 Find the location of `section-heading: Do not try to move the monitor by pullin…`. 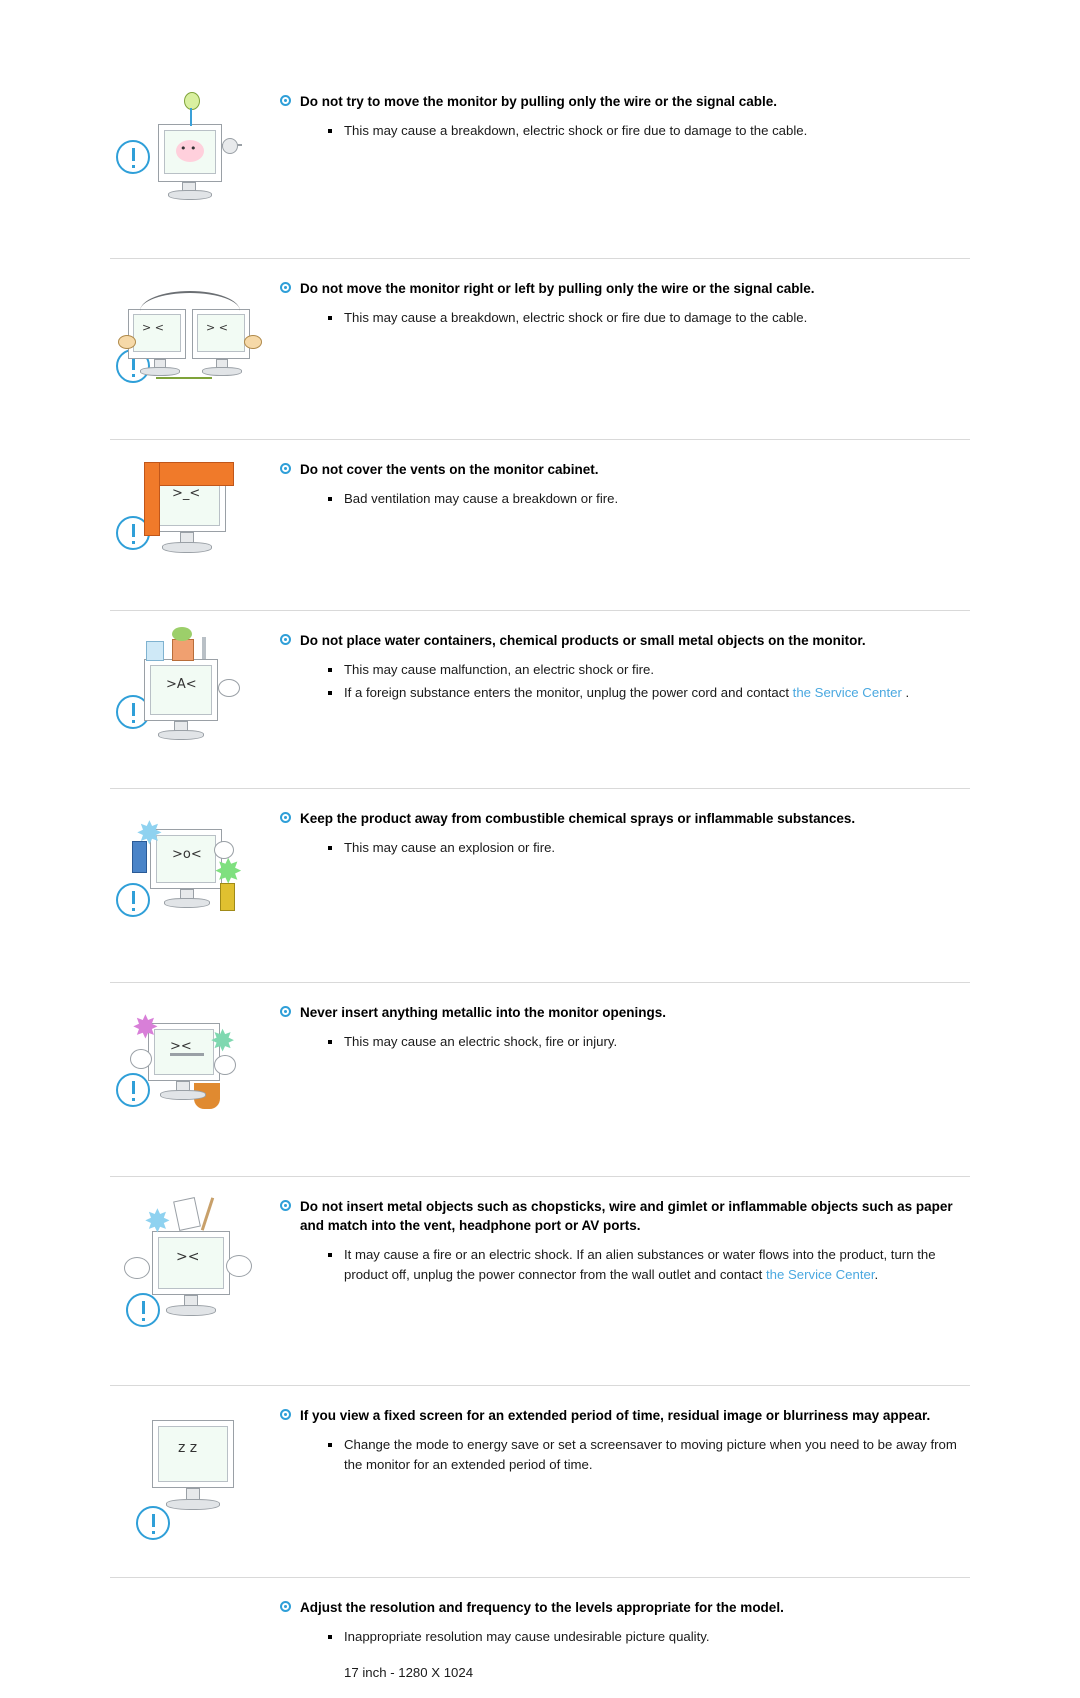

section-heading: Do not try to move the monitor by pullin… is located at coordinates (625, 98).